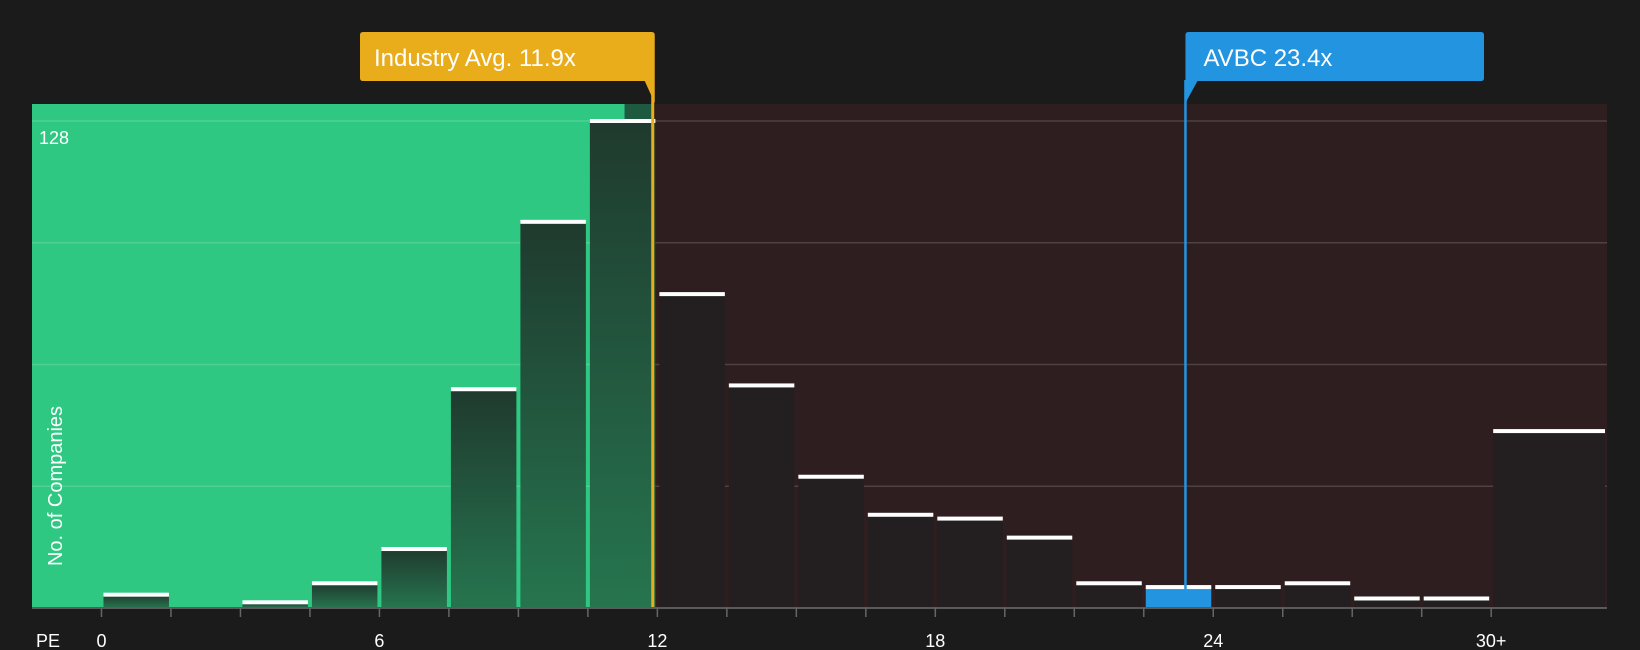  I want to click on y-max-label: 128, so click(54, 138).